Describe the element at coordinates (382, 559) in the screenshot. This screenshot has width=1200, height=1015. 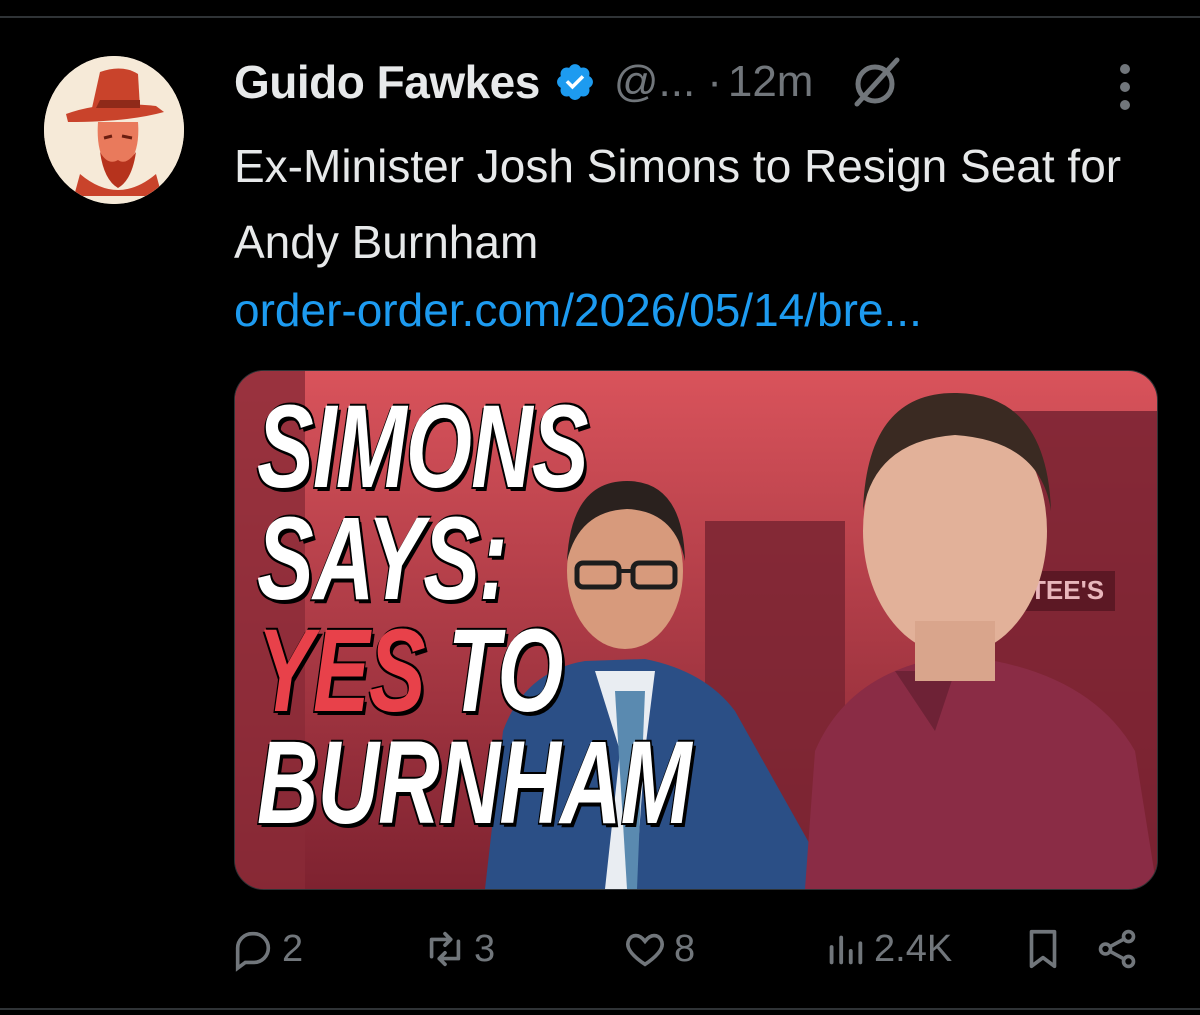
I see `headline-line-2: SAYS:` at that location.